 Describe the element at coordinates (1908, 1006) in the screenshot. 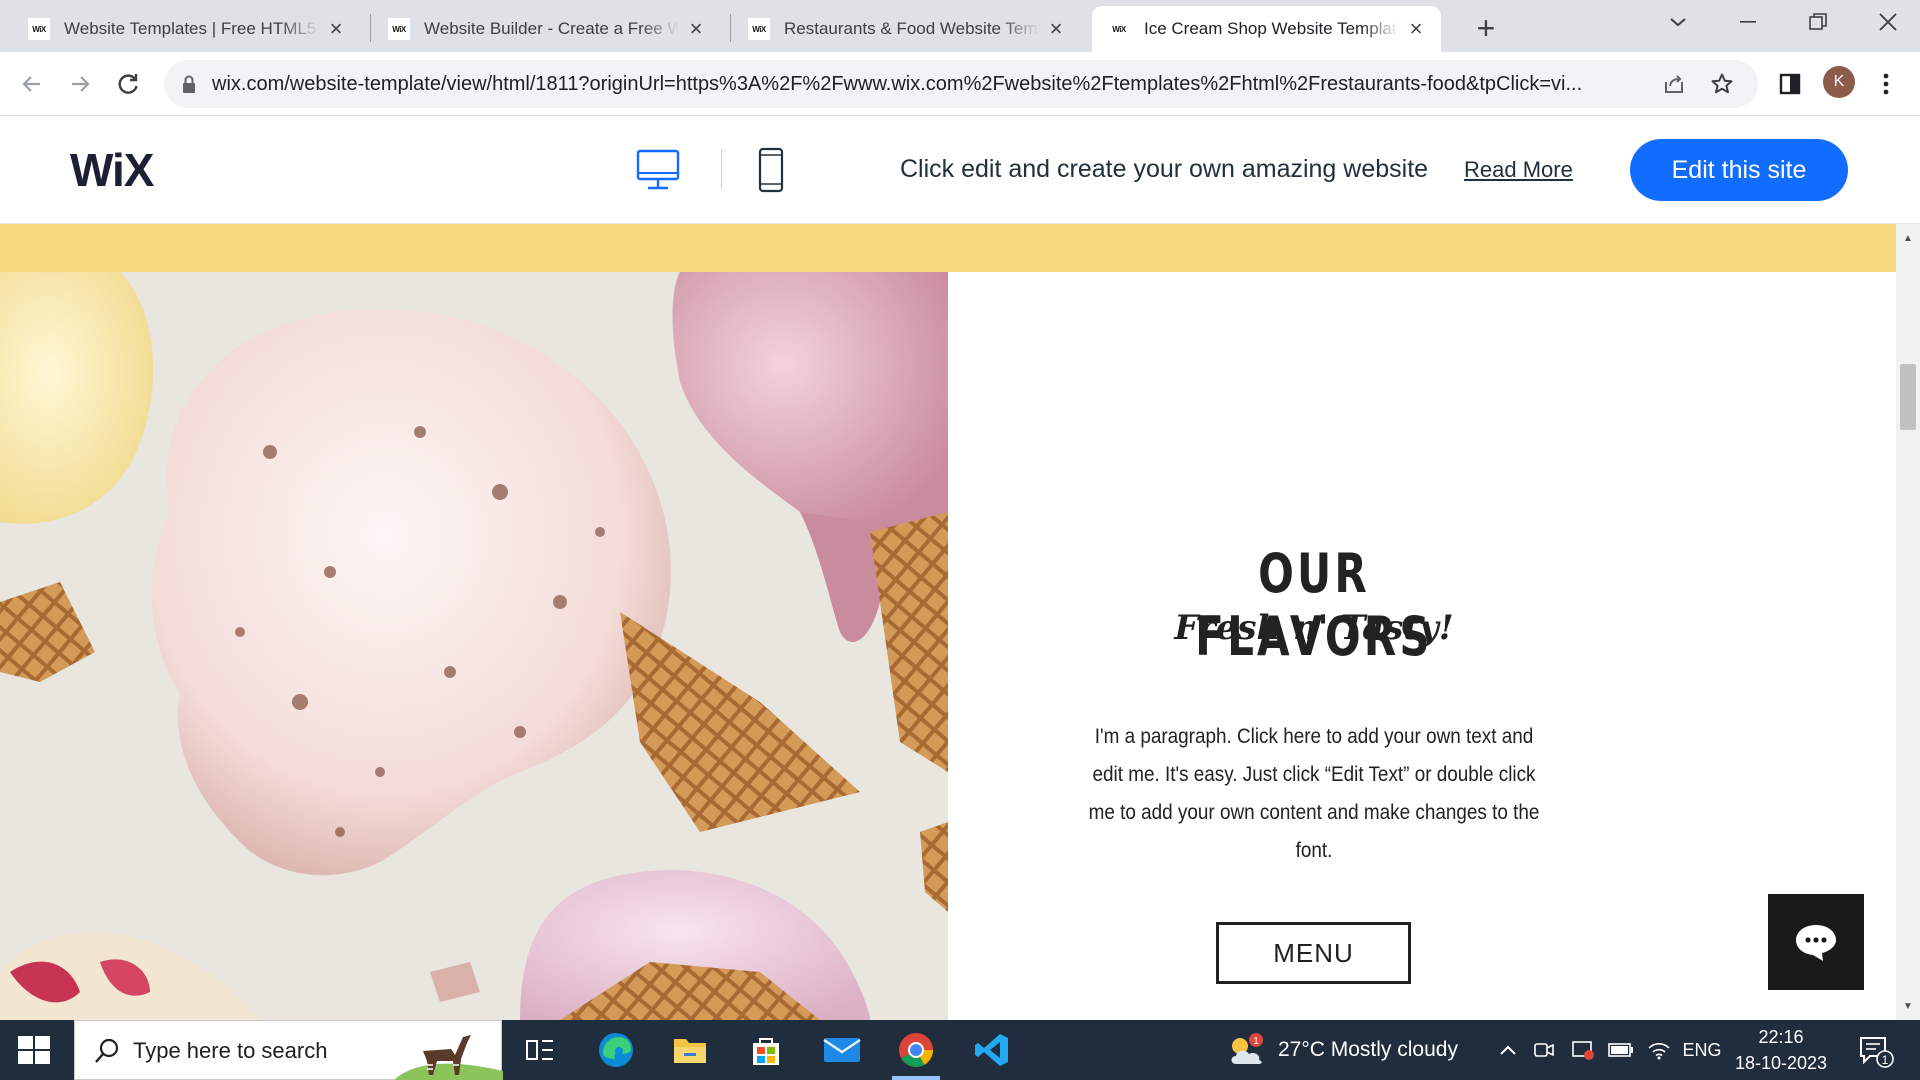

I see `scroll-down-arrow-icon: ▼` at that location.